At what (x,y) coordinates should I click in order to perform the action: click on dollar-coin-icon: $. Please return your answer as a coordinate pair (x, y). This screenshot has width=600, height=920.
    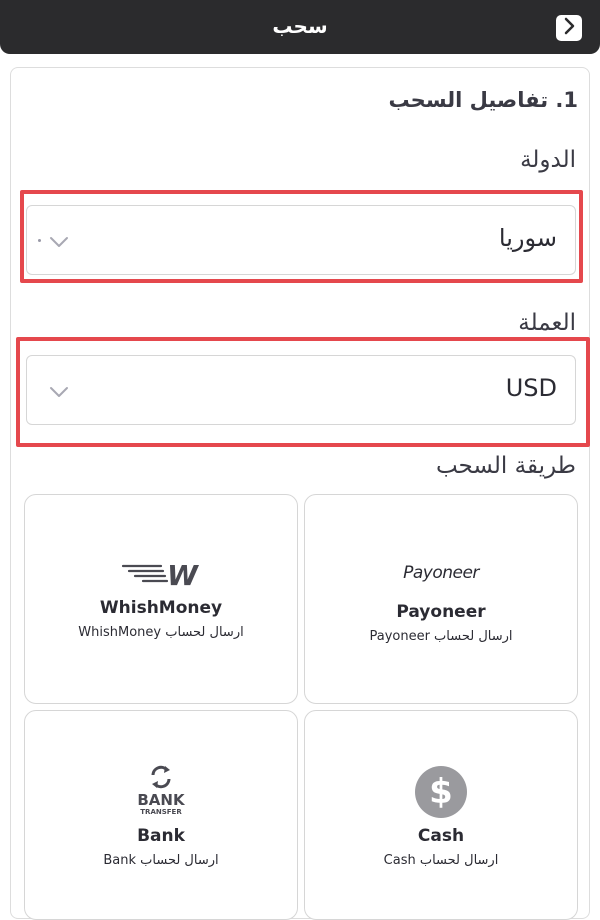
    Looking at the image, I should click on (441, 792).